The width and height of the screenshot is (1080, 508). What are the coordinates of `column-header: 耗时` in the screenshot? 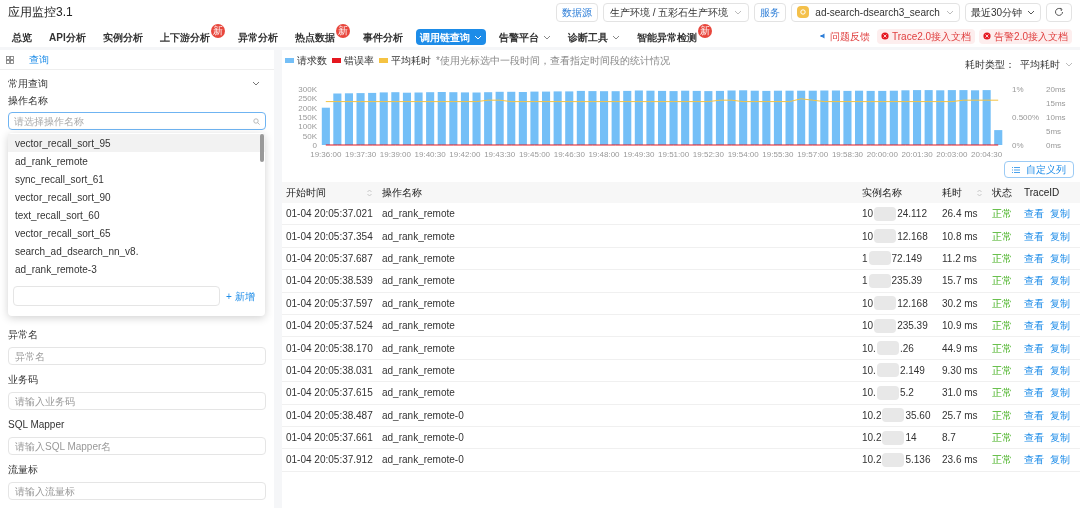 It's located at (952, 193).